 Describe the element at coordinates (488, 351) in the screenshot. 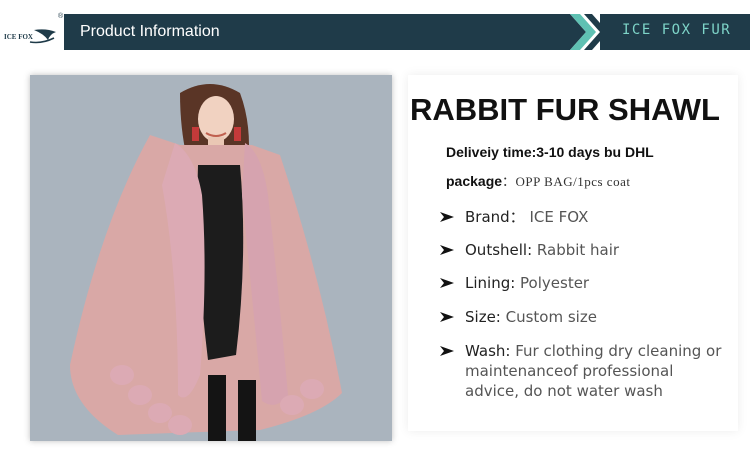

I see `spec-wash-label: Wash:` at that location.